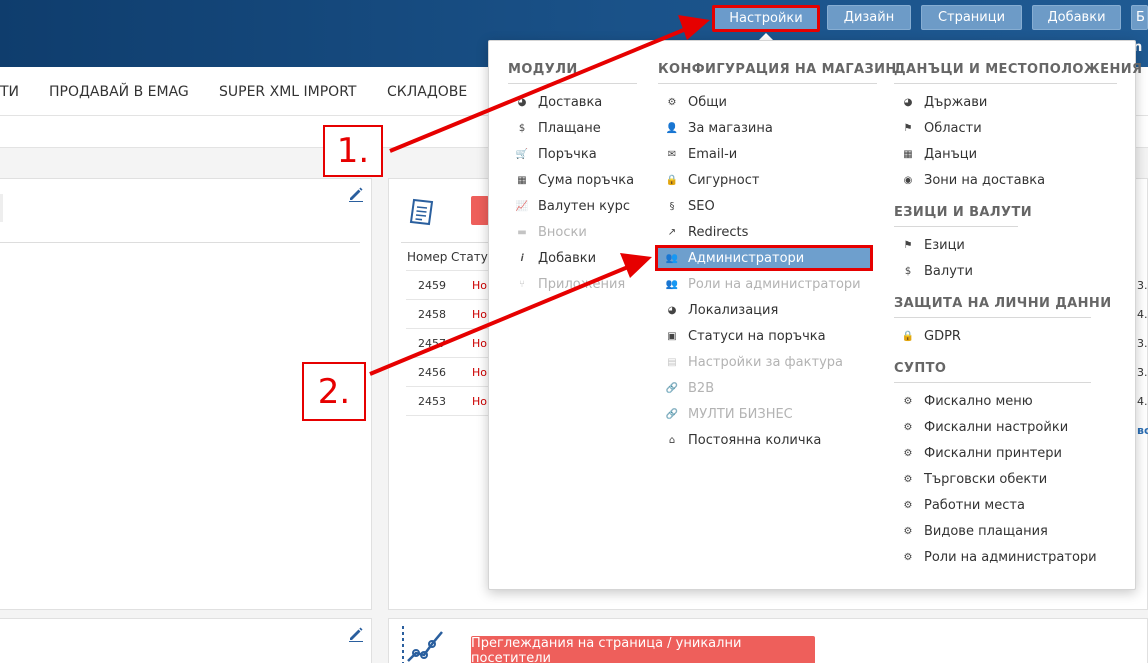 The image size is (1148, 663). I want to click on menu-item-видове-плащания: ⚙ Видове плащания, so click(1008, 531).